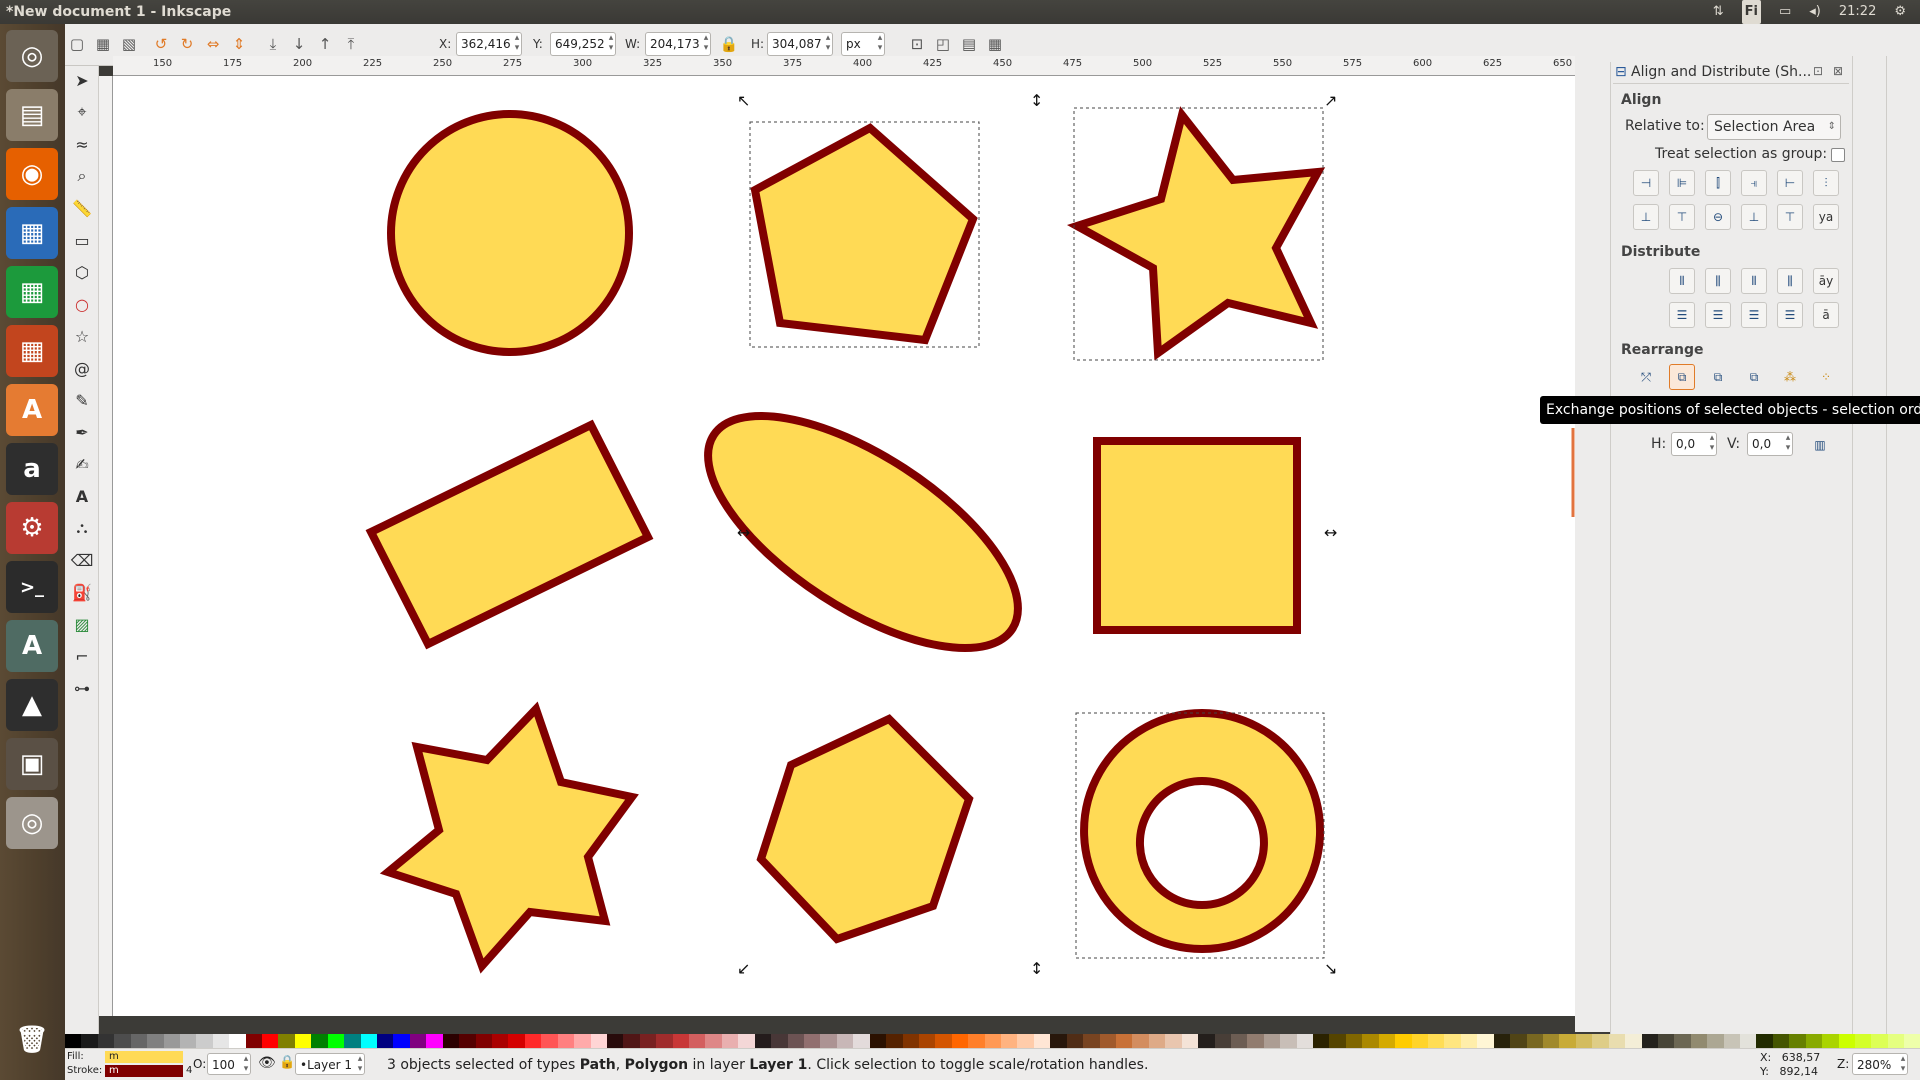 This screenshot has height=1080, width=1920. Describe the element at coordinates (1682, 183) in the screenshot. I see `align-left-edges-icon: ⊫` at that location.